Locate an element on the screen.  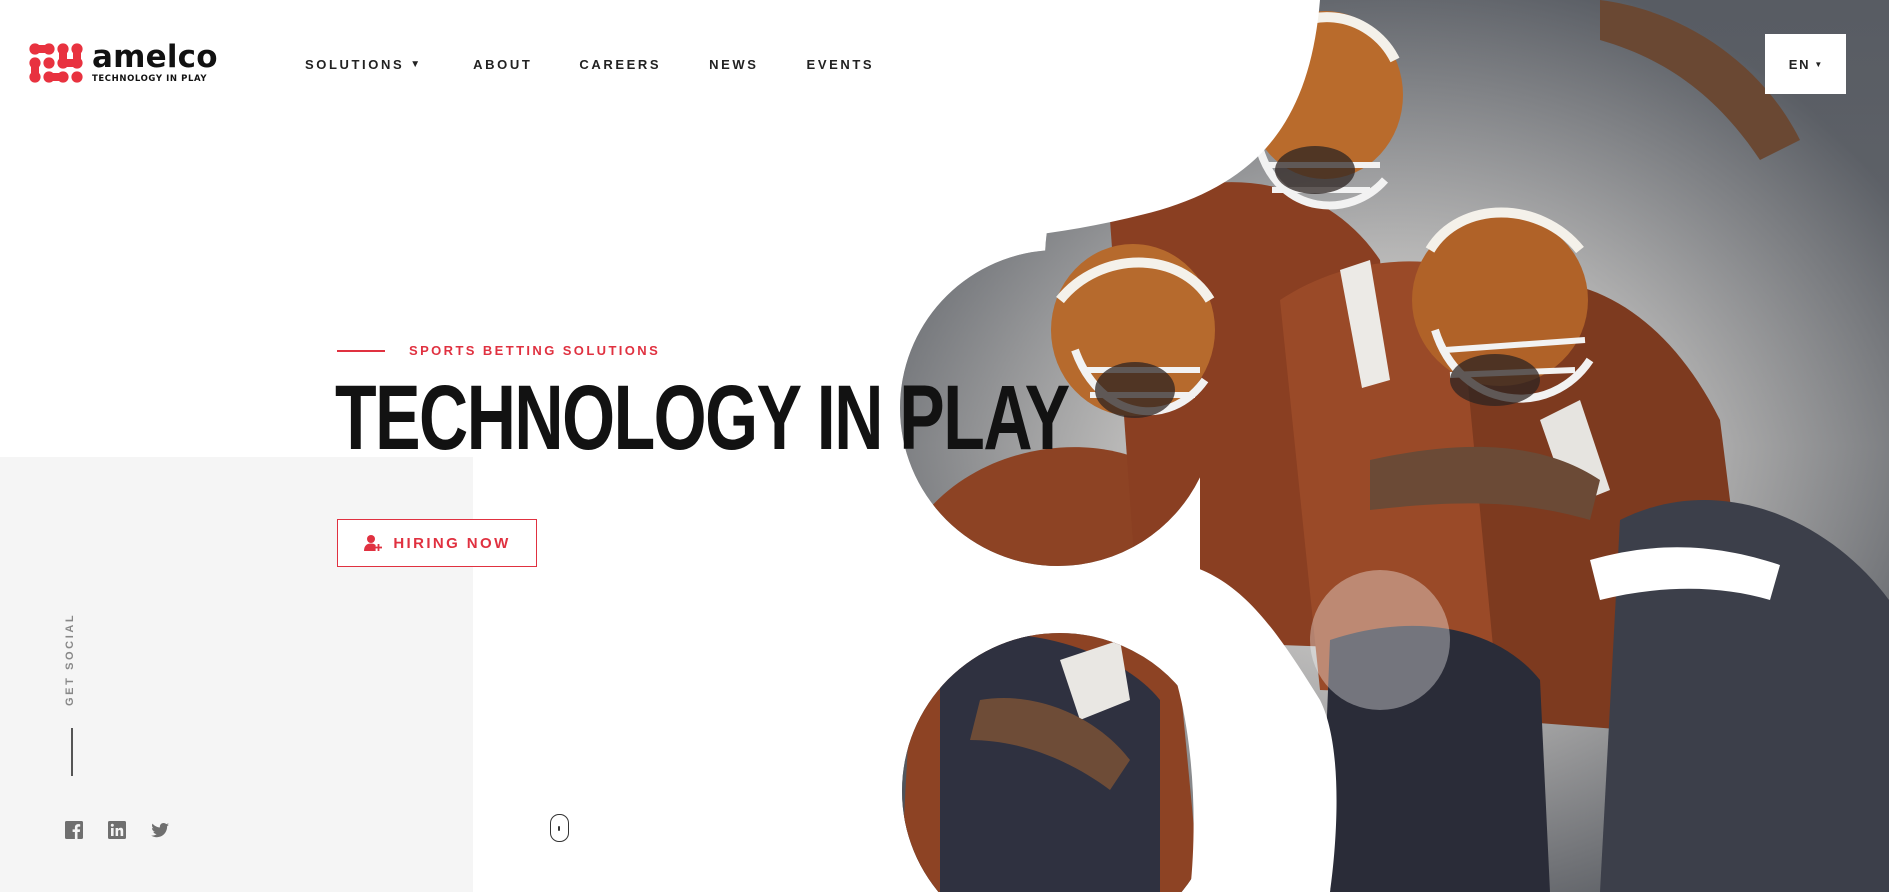
nav-item-label: ABOUT is located at coordinates (503, 64).